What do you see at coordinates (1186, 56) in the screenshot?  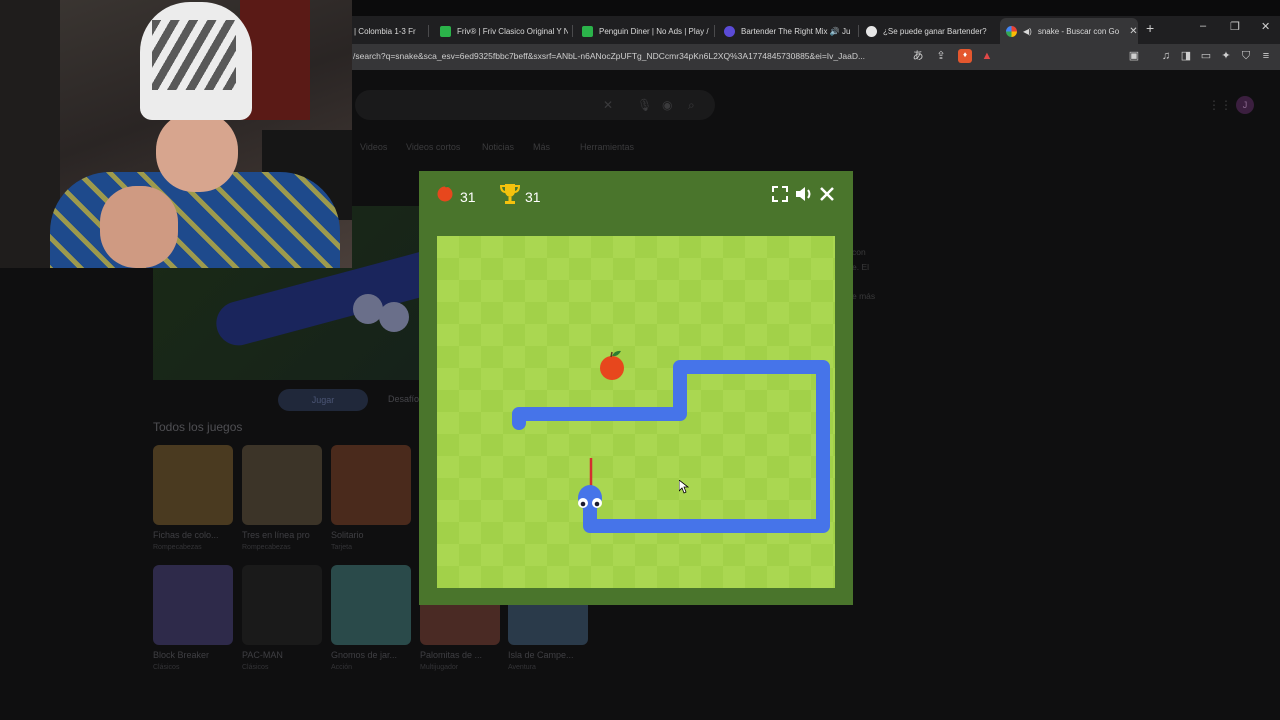 I see `reading-list-icon: ◨` at bounding box center [1186, 56].